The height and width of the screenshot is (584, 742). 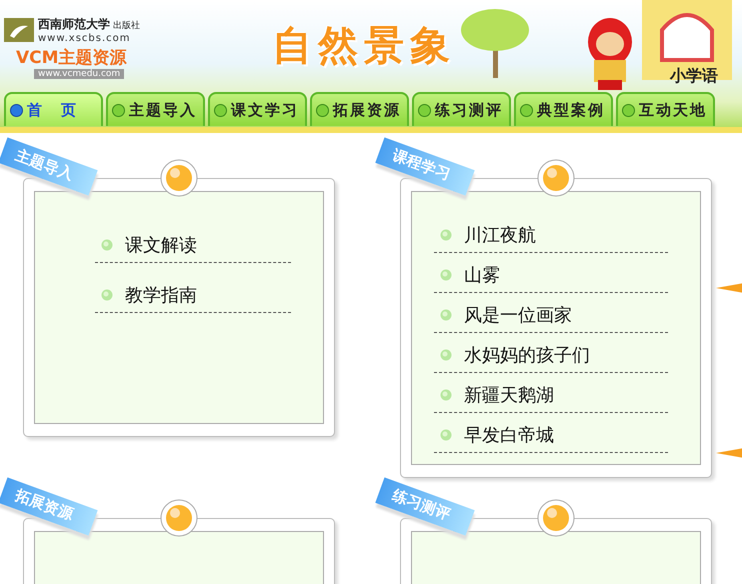 What do you see at coordinates (155, 109) in the screenshot?
I see `nav-tab: 主题导入` at bounding box center [155, 109].